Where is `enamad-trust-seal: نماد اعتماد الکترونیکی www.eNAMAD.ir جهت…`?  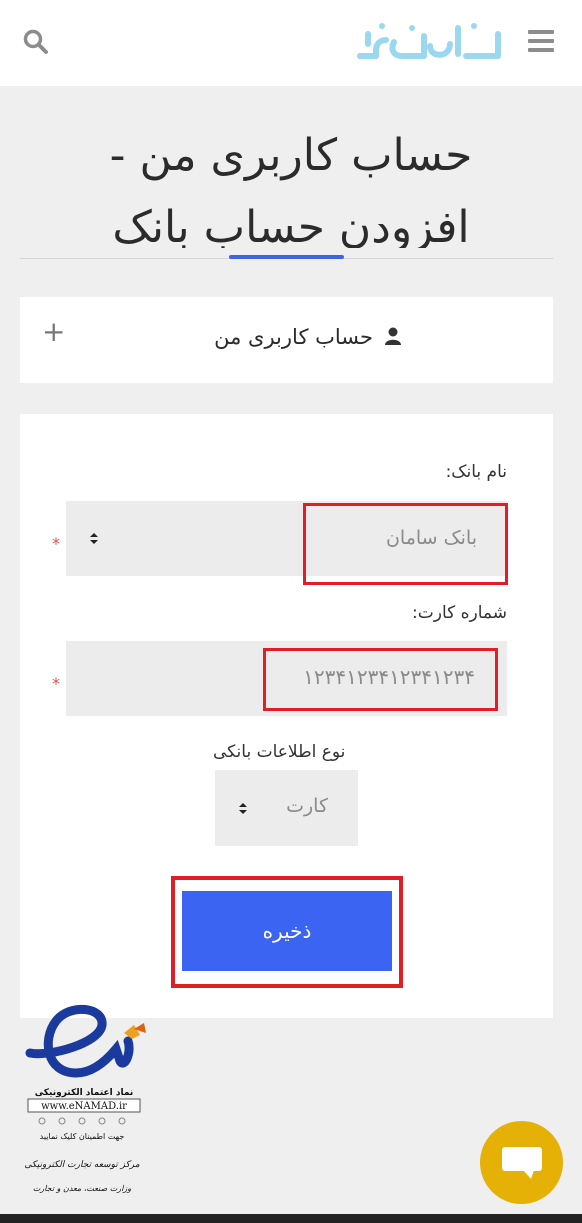
enamad-trust-seal: نماد اعتماد الکترونیکی www.eNAMAD.ir جهت… is located at coordinates (85, 1097).